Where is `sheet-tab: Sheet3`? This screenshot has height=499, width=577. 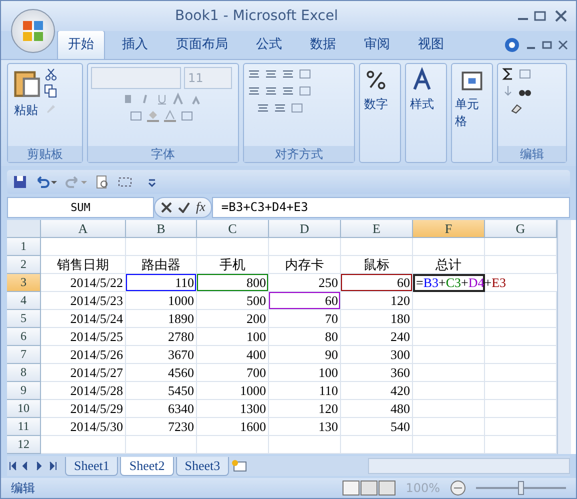
sheet-tab: Sheet3 is located at coordinates (203, 466).